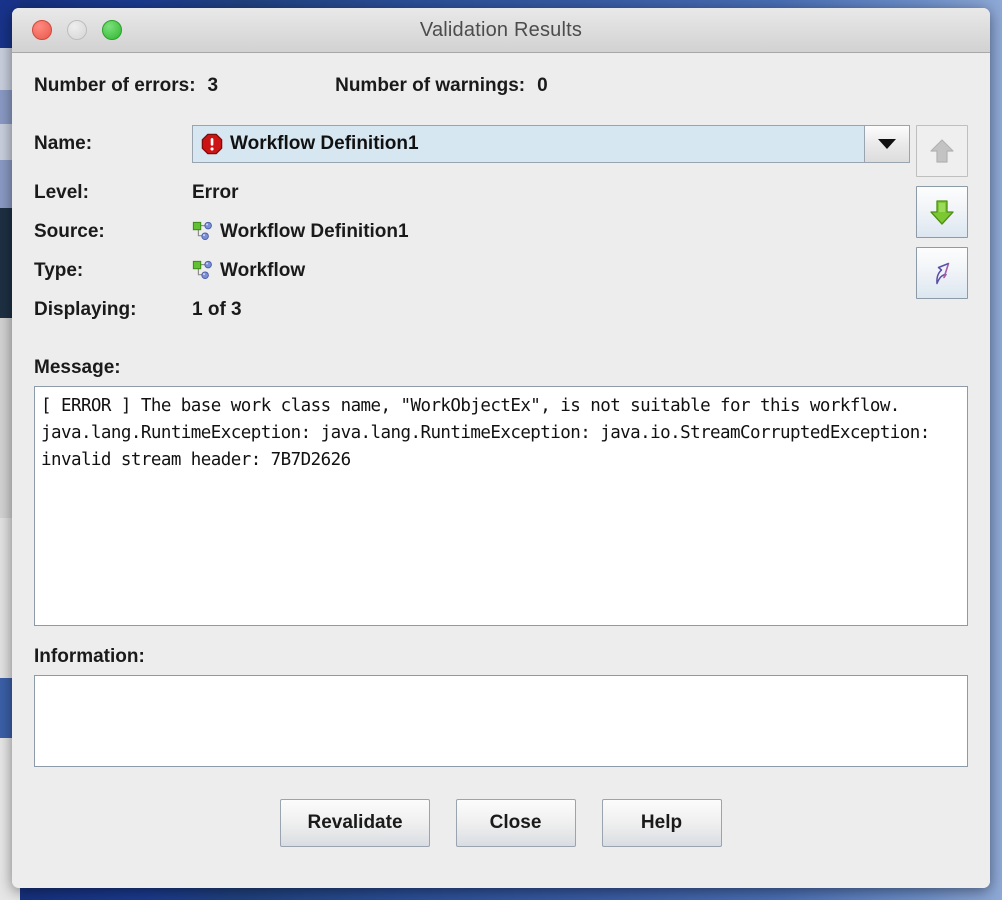 The height and width of the screenshot is (900, 1002). Describe the element at coordinates (213, 85) in the screenshot. I see `error-count-value: 3` at that location.